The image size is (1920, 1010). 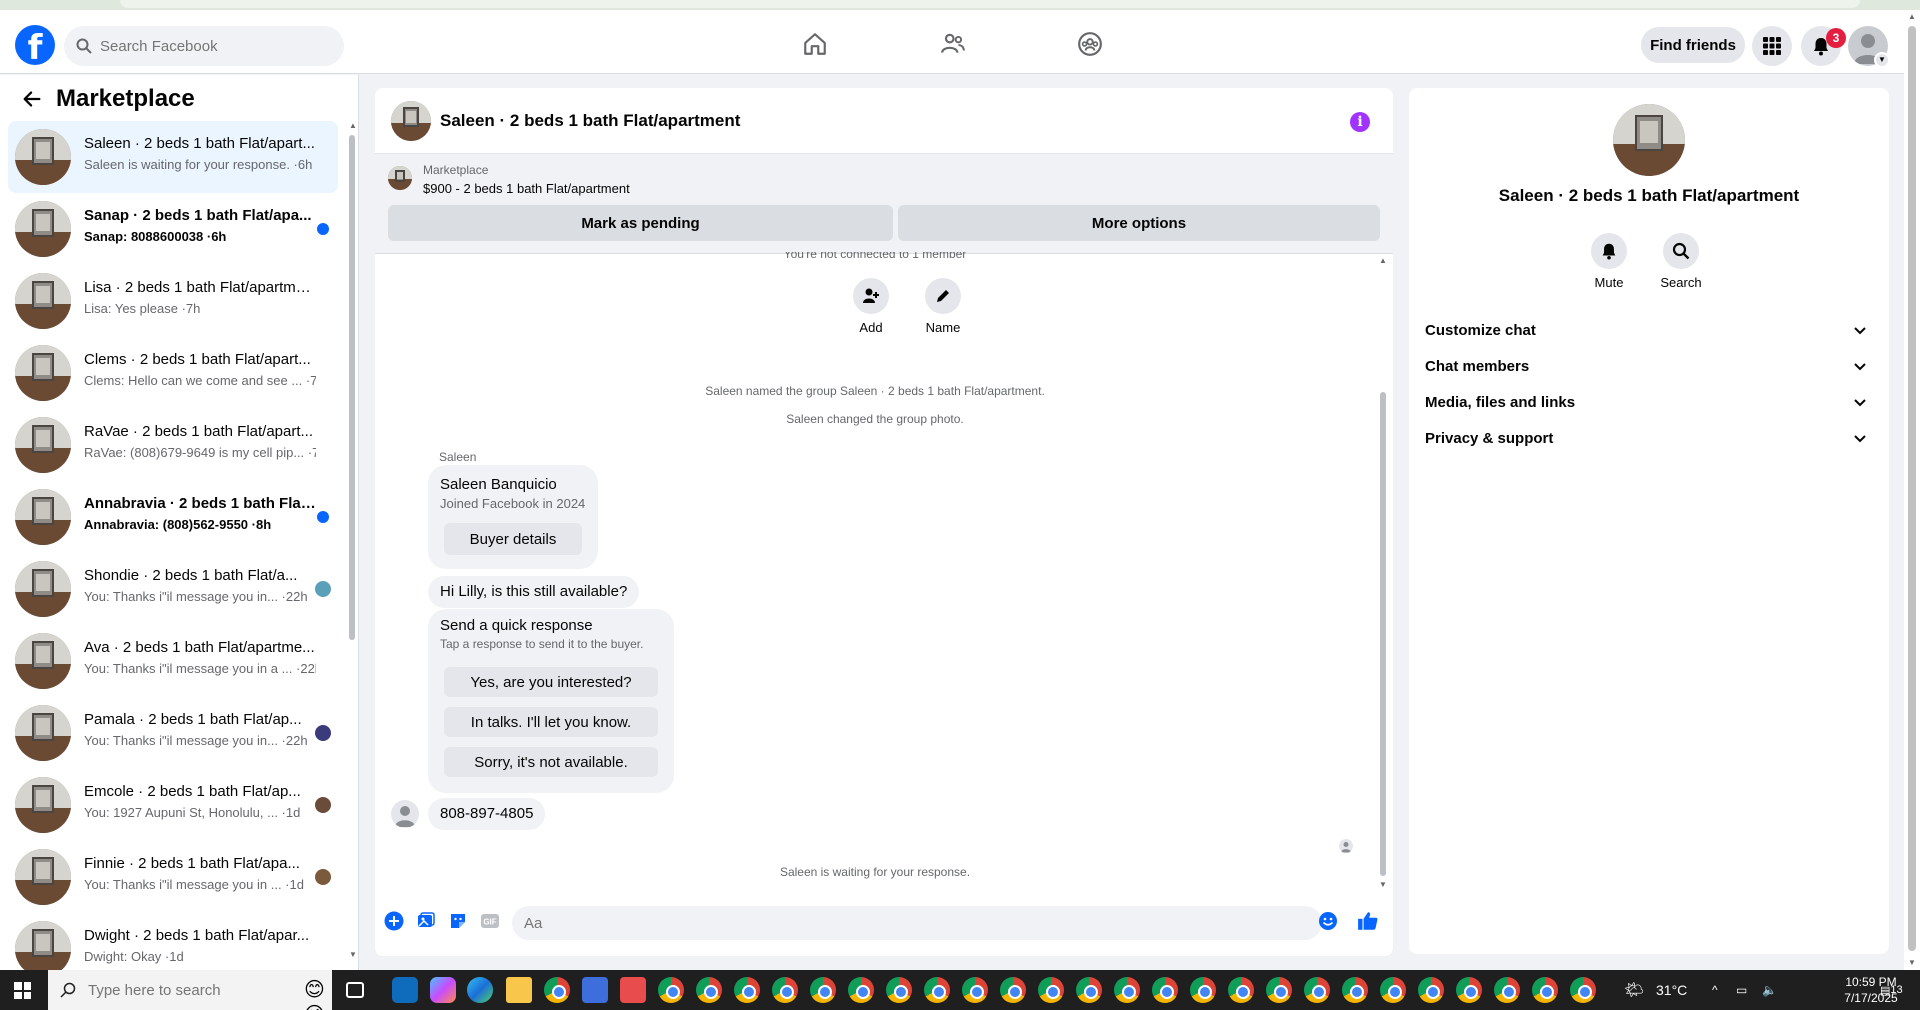 I want to click on message-input, so click(x=917, y=923).